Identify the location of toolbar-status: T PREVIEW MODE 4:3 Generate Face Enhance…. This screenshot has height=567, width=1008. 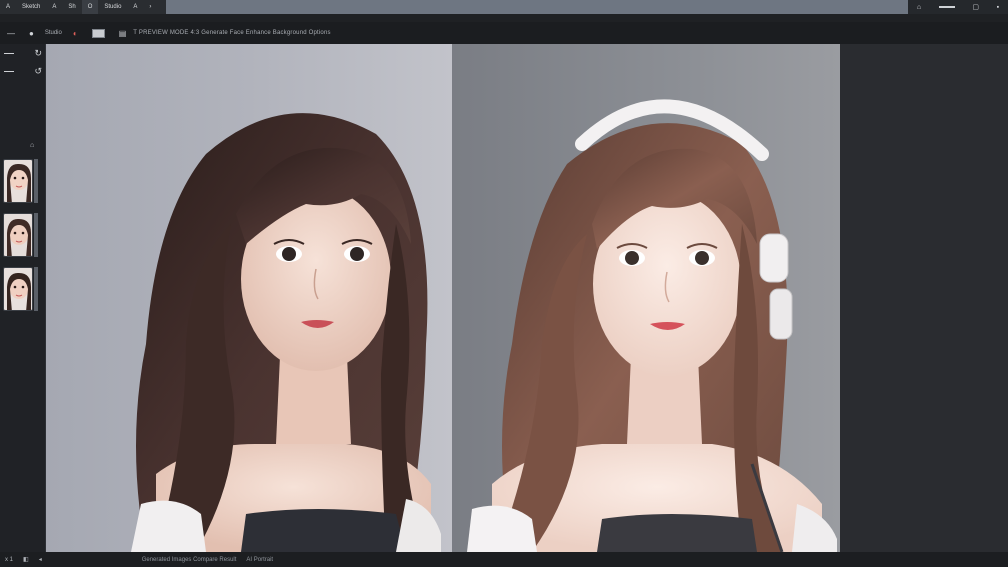
(232, 33).